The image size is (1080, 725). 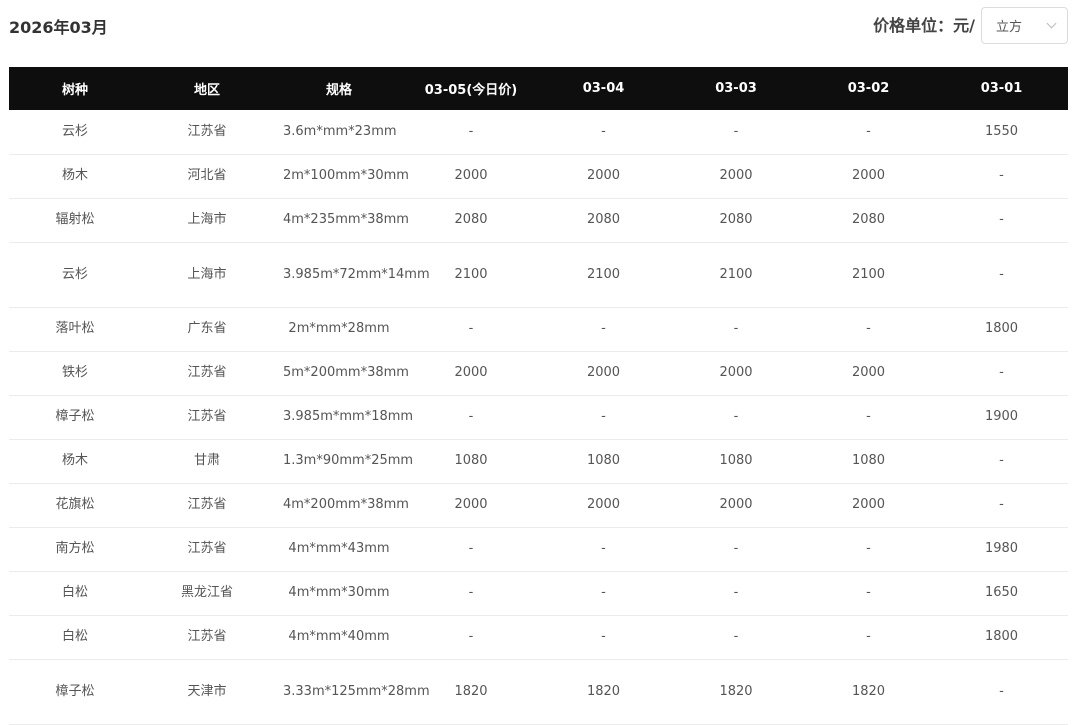 What do you see at coordinates (339, 549) in the screenshot?
I see `cell-spec: 4m*mm*43mm` at bounding box center [339, 549].